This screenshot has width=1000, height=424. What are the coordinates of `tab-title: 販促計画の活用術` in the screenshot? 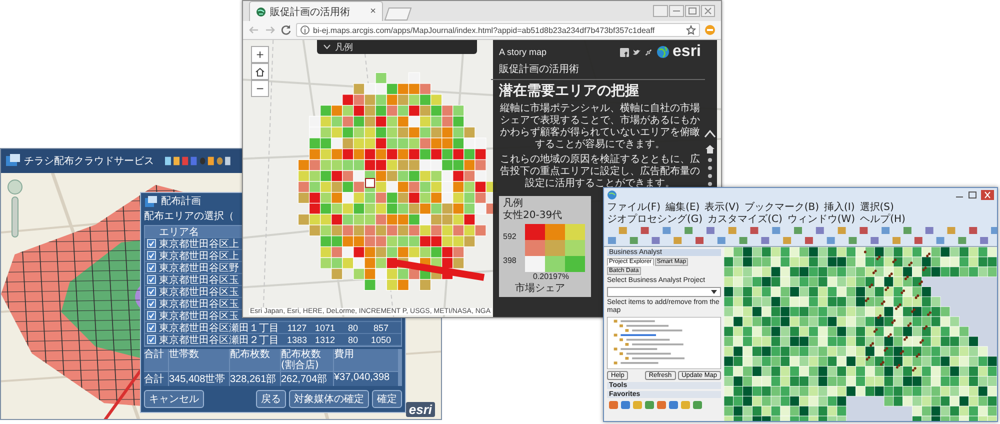 It's located at (310, 12).